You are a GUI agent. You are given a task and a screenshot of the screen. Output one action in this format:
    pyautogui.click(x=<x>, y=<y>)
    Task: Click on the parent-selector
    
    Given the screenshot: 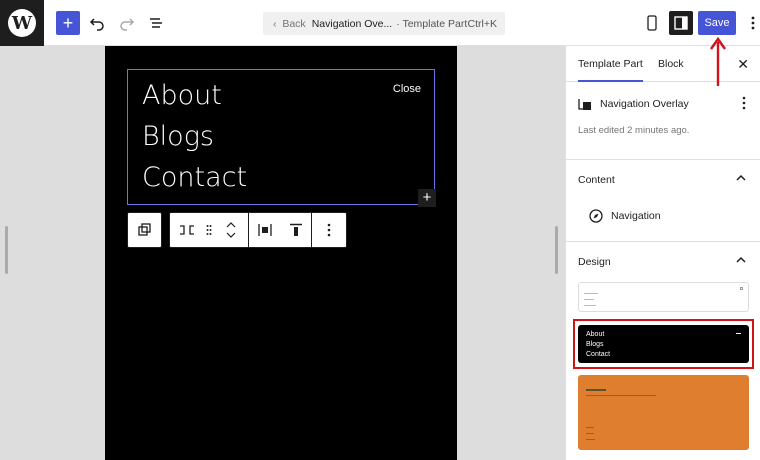 What is the action you would take?
    pyautogui.click(x=144, y=230)
    